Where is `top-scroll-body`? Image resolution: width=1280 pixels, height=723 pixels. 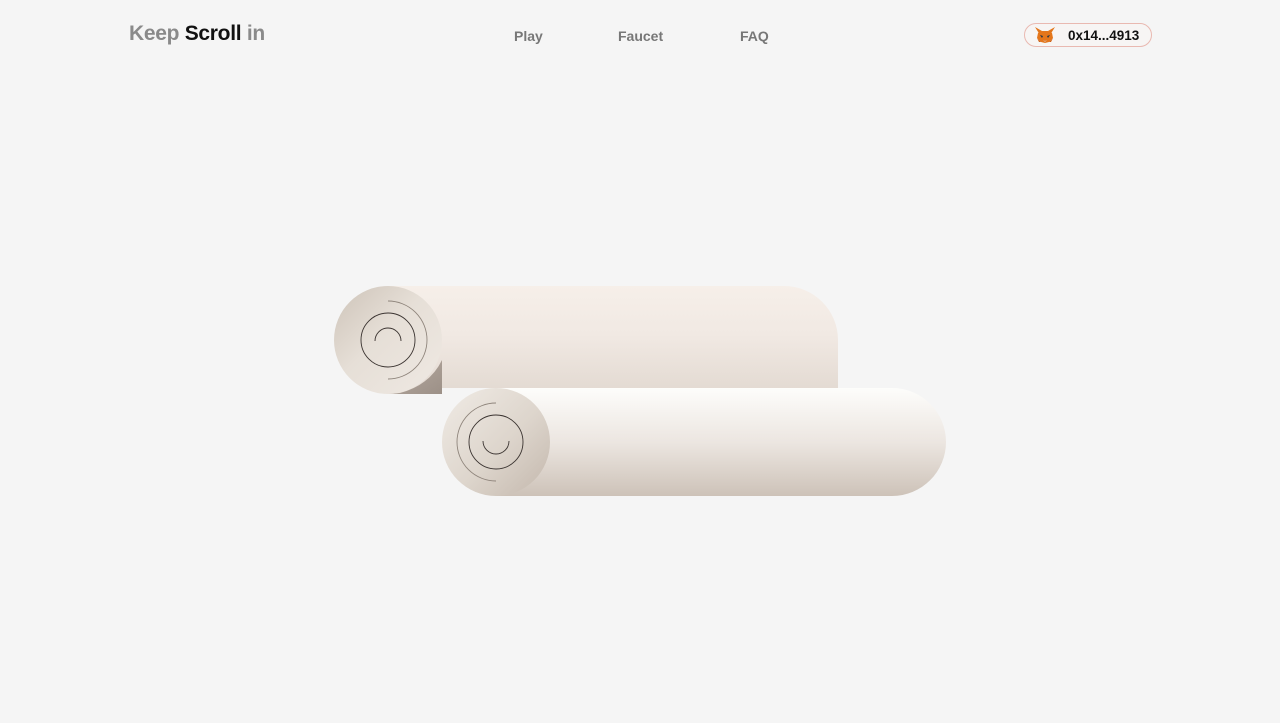 top-scroll-body is located at coordinates (613, 340).